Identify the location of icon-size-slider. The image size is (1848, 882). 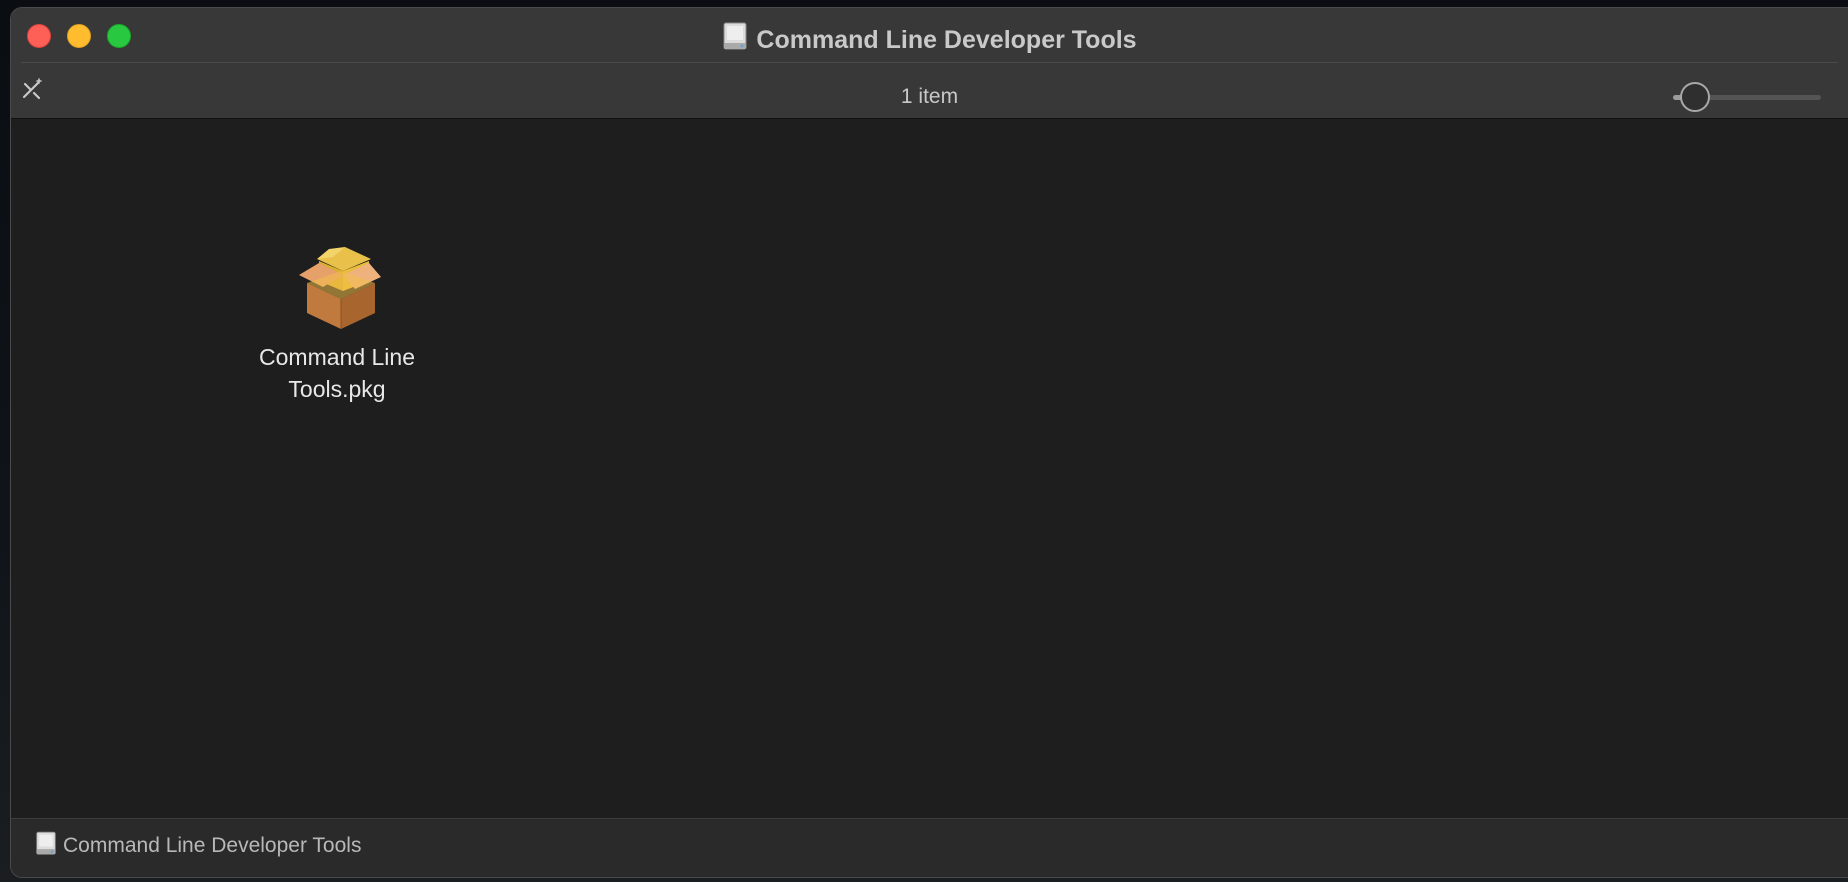
(1746, 97).